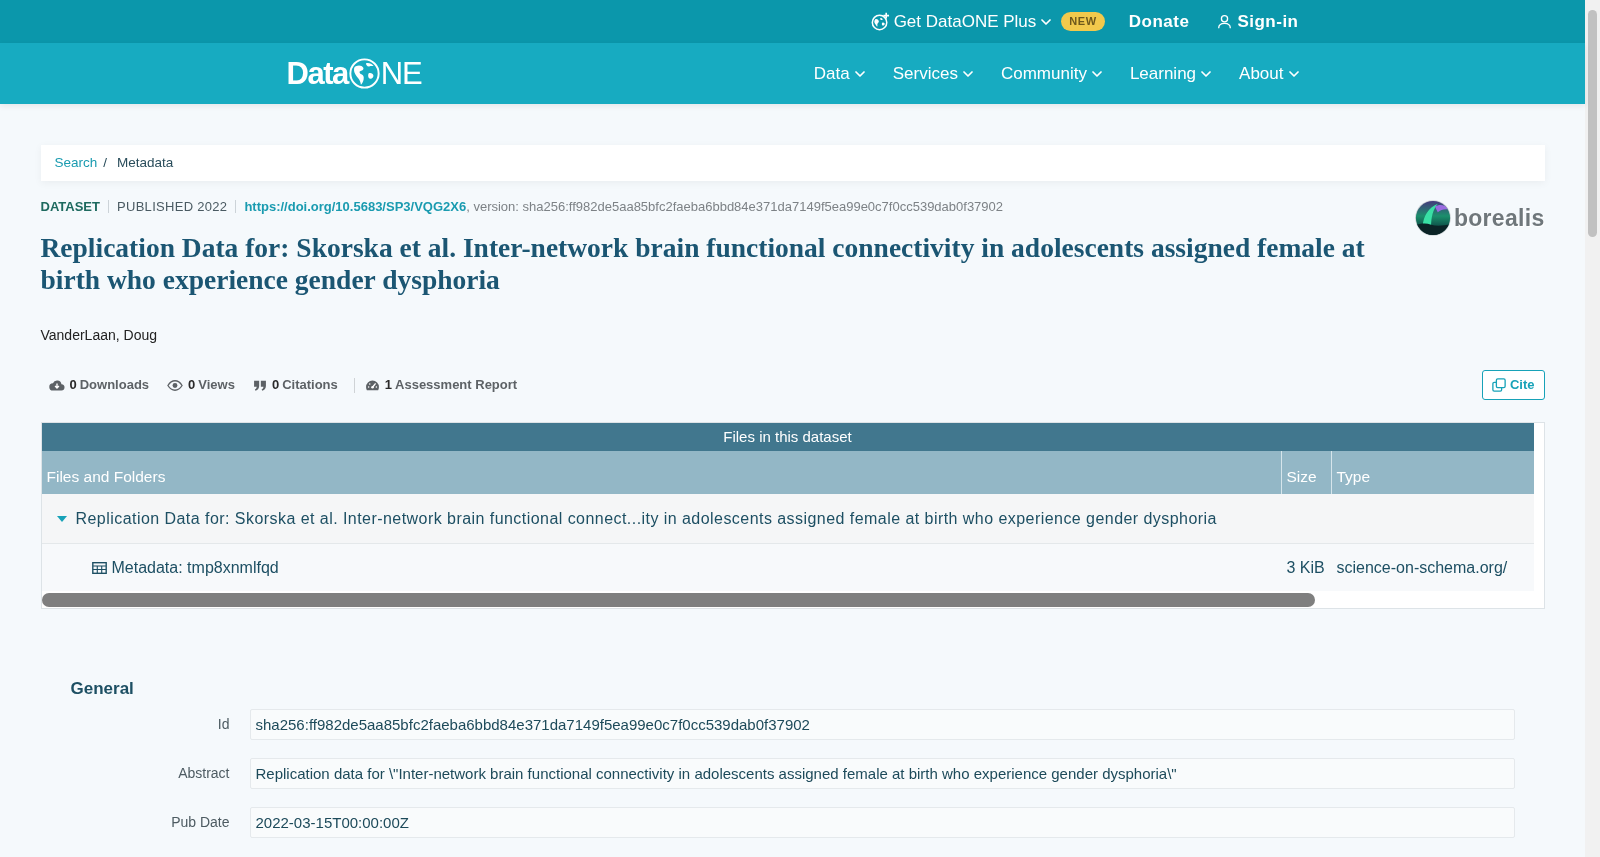  I want to click on metric-label: Citations, so click(310, 385).